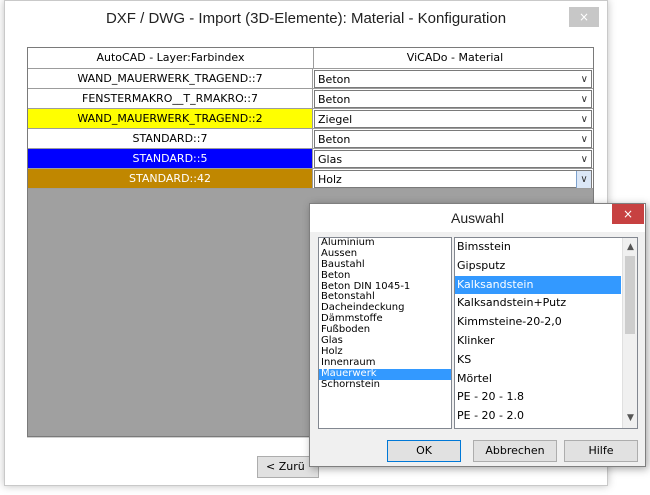 The height and width of the screenshot is (495, 650). What do you see at coordinates (170, 139) in the screenshot?
I see `layer-cell: STANDARD::7` at bounding box center [170, 139].